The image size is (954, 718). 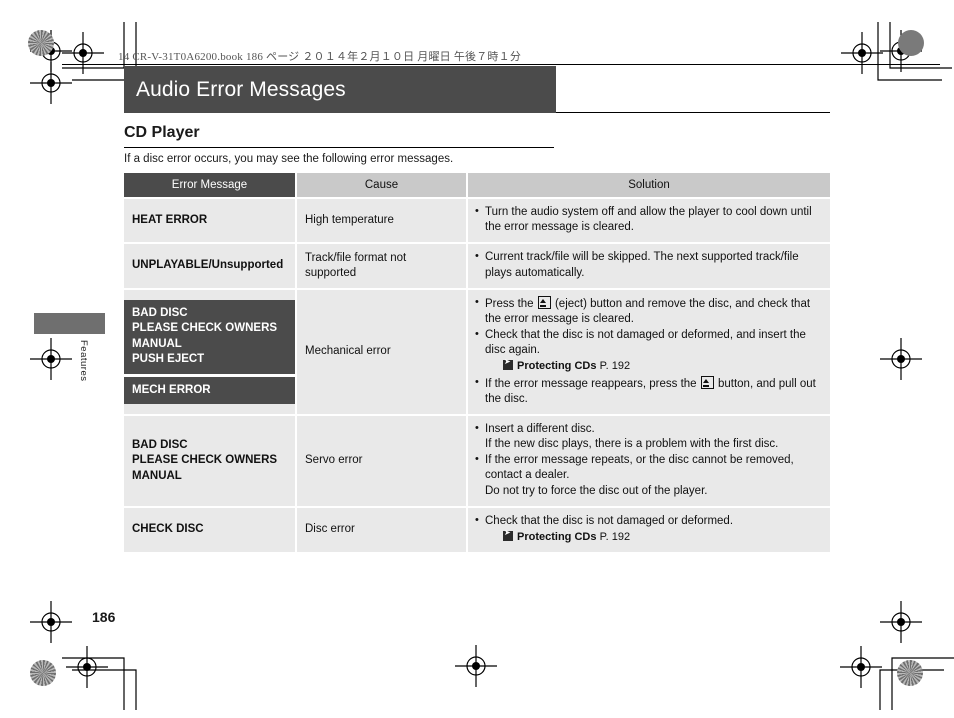 I want to click on registration-mark-bottom-center, so click(x=476, y=668).